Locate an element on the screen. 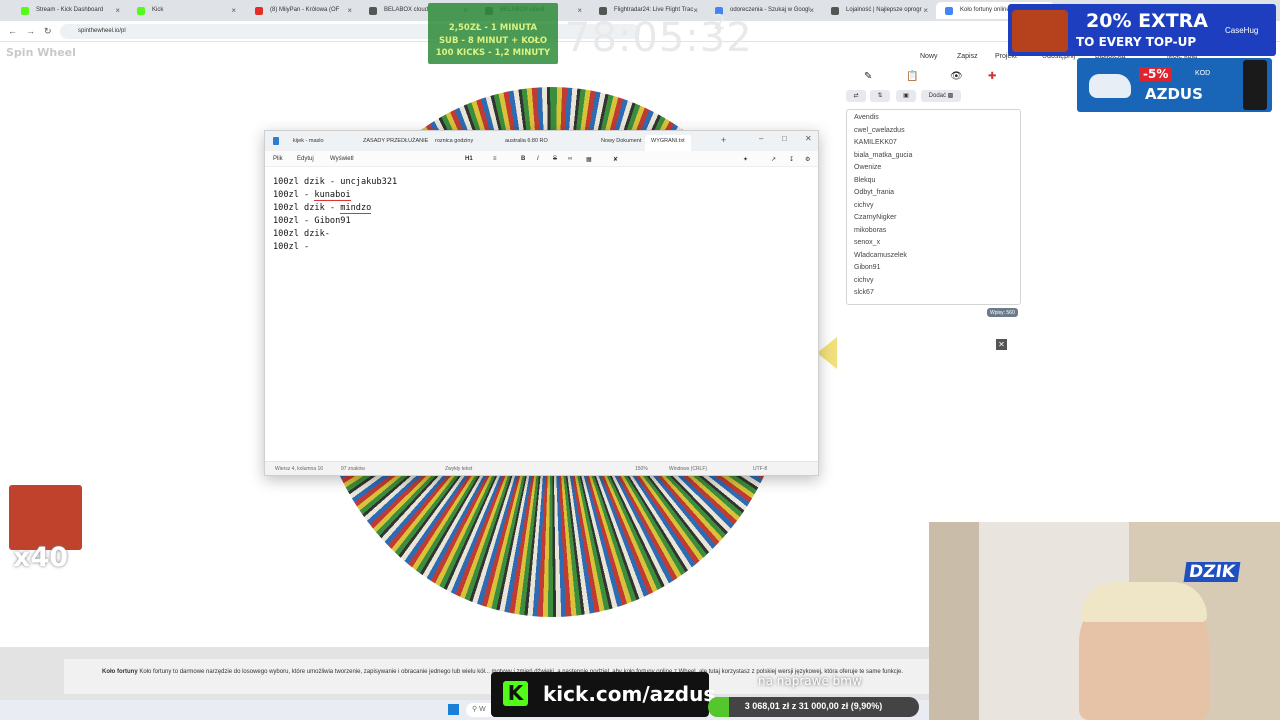 The height and width of the screenshot is (720, 1280). entry-item: Blekqu is located at coordinates (933, 179).